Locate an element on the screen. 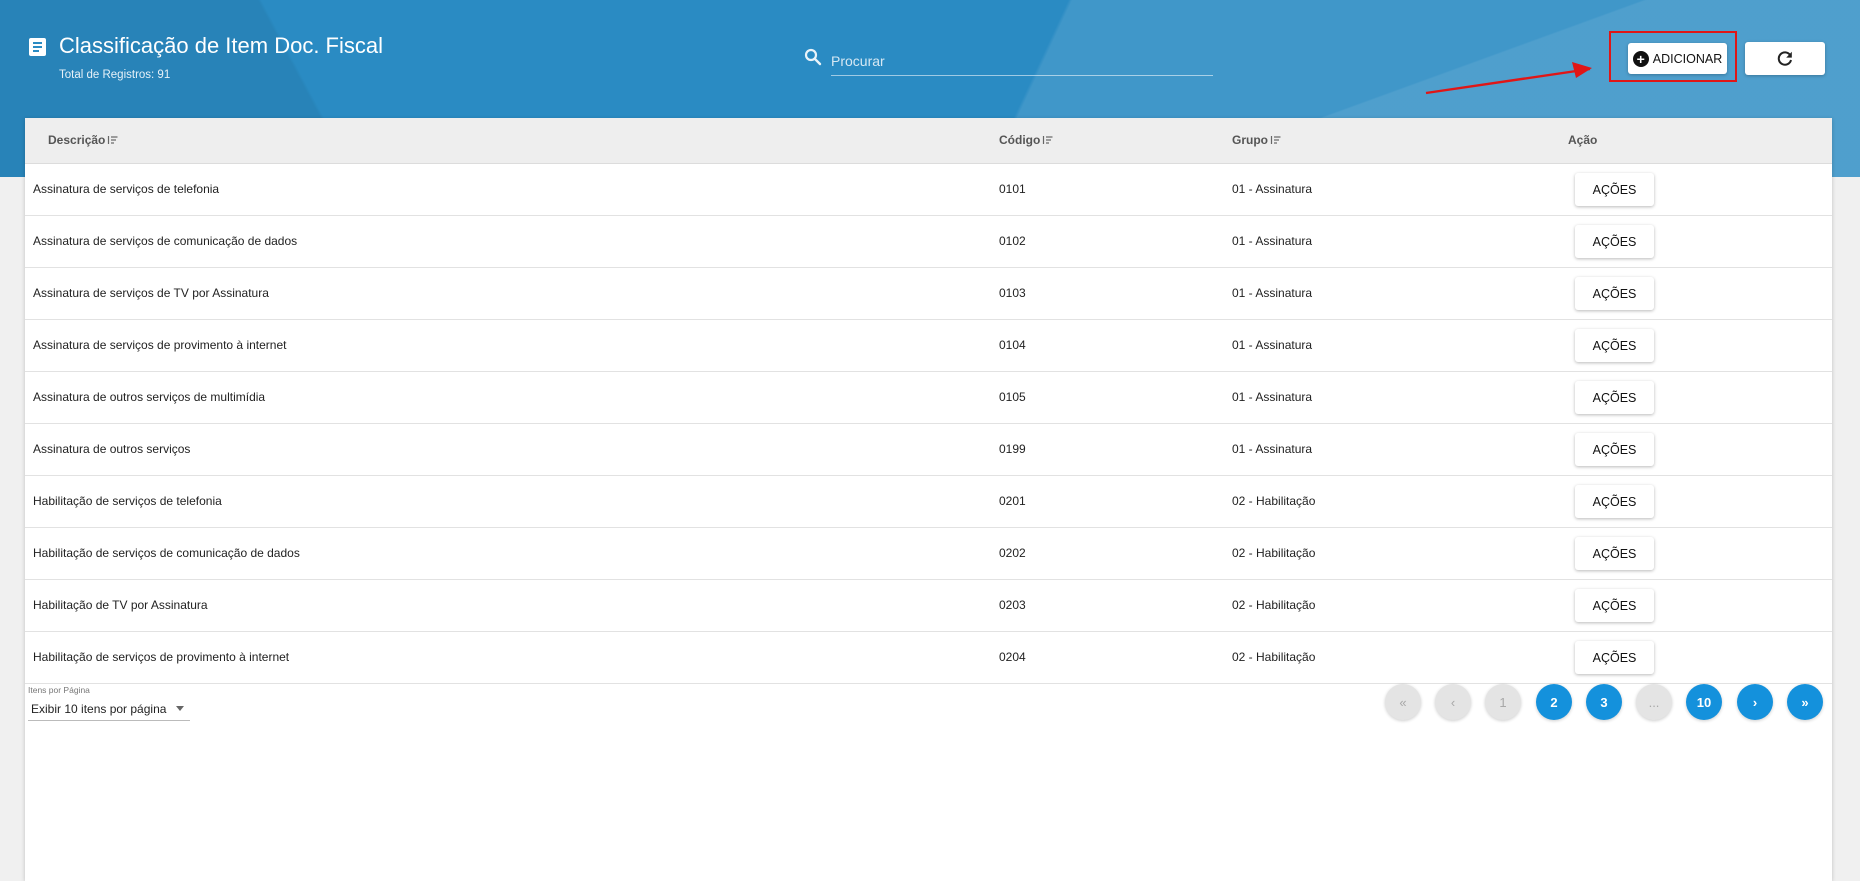 The height and width of the screenshot is (881, 1860). record-count: Total de Registros: 91 is located at coordinates (115, 75).